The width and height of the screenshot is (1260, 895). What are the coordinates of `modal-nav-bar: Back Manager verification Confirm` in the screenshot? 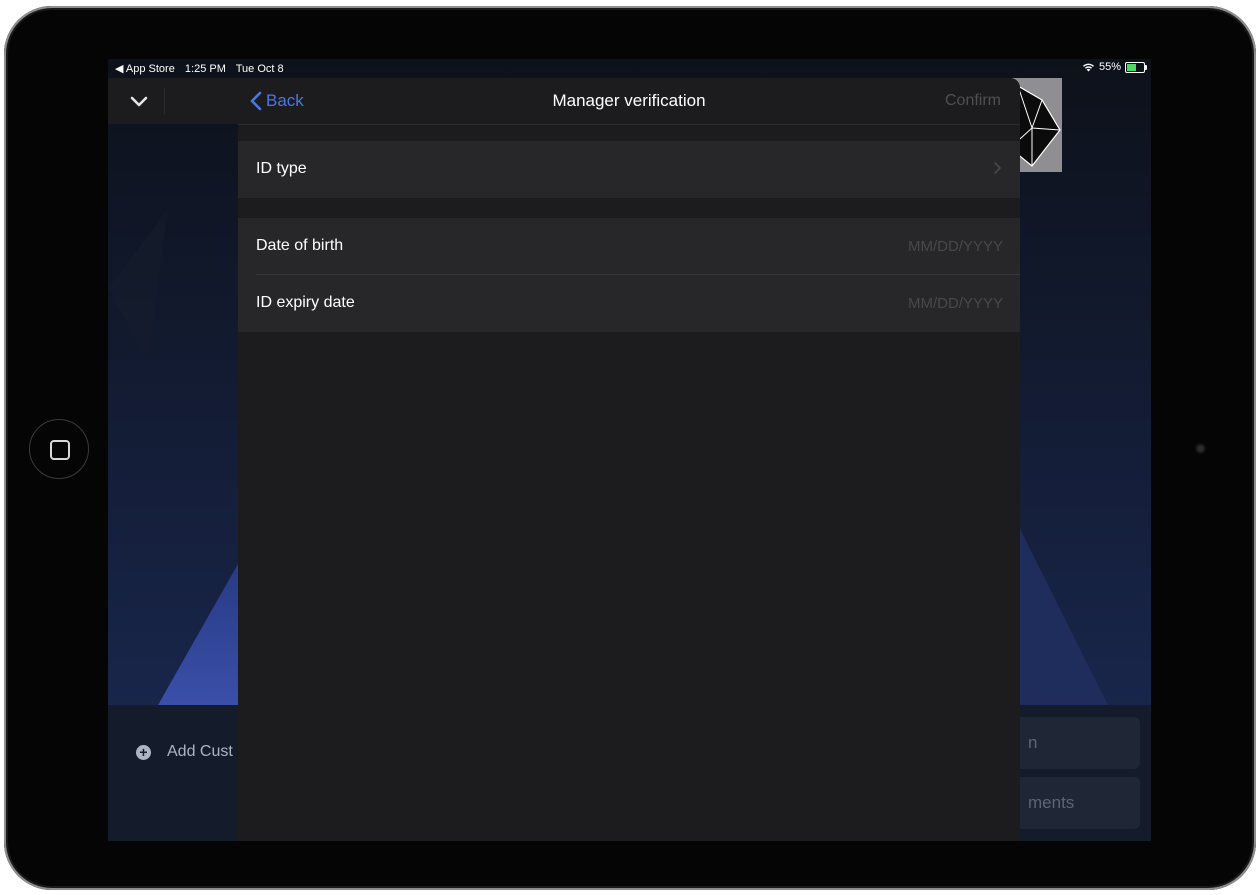 It's located at (629, 101).